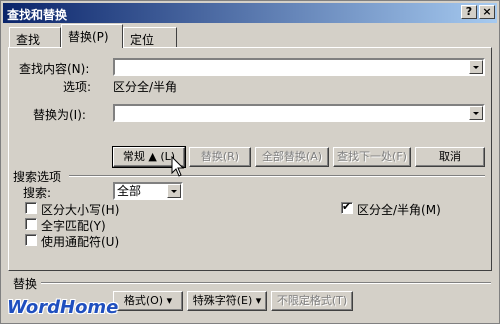 This screenshot has height=324, width=500. What do you see at coordinates (372, 157) in the screenshot?
I see `find-next-button: 查找下一处(F)` at bounding box center [372, 157].